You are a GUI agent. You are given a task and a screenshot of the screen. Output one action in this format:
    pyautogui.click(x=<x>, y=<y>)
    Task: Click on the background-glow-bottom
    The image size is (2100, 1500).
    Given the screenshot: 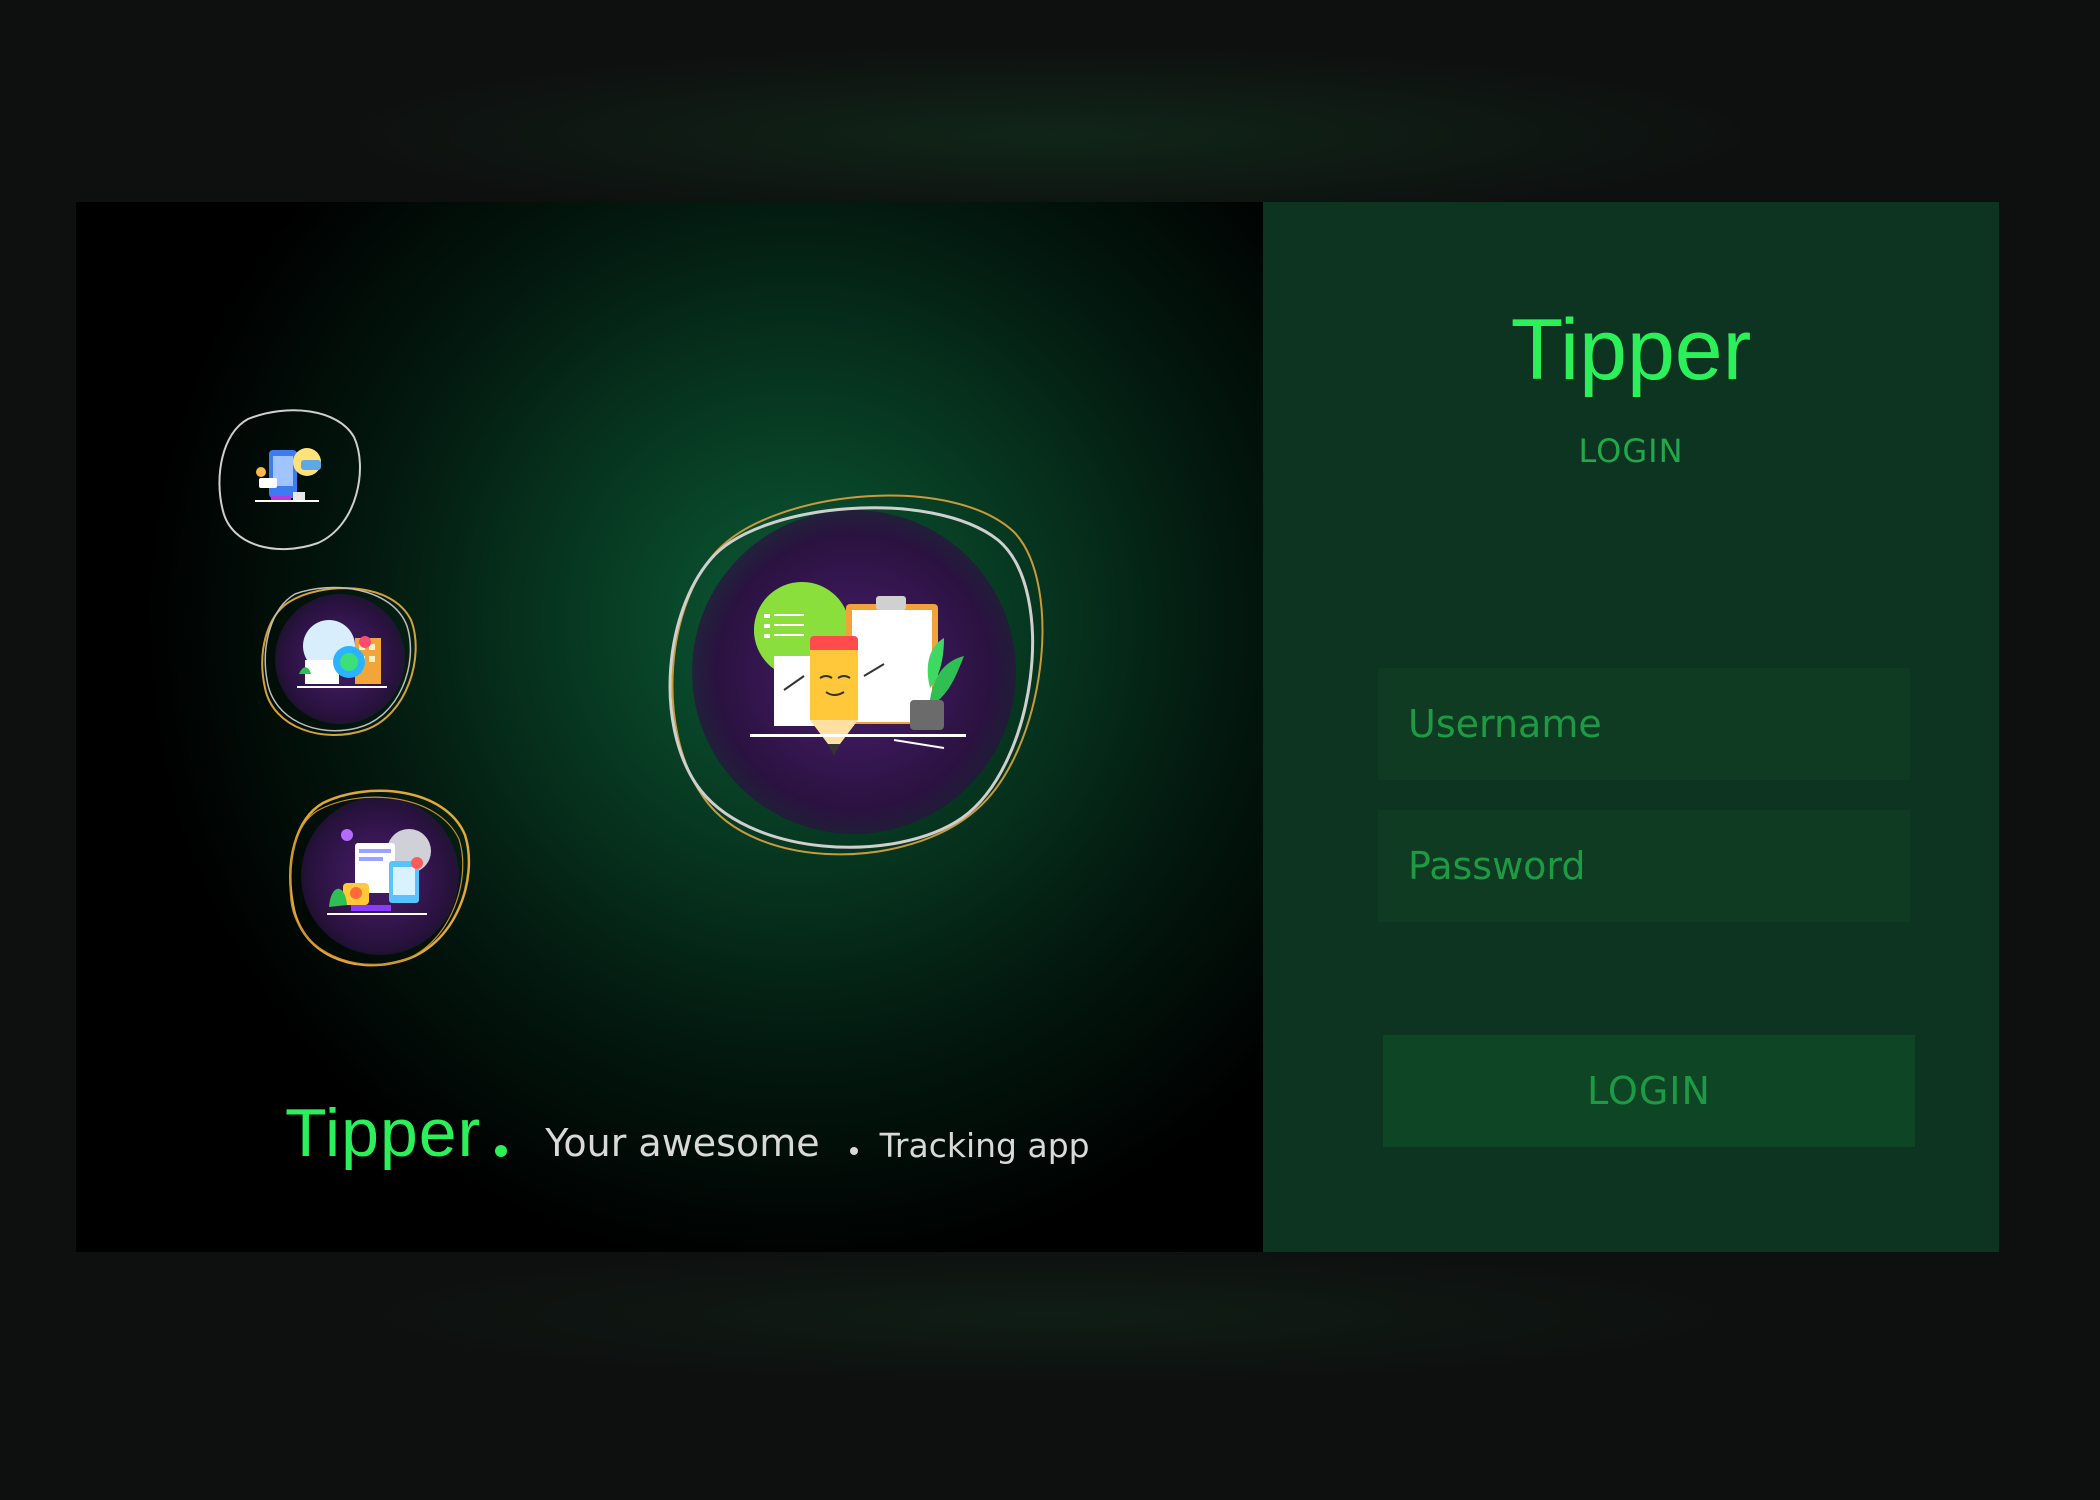 What is the action you would take?
    pyautogui.click(x=1050, y=1315)
    